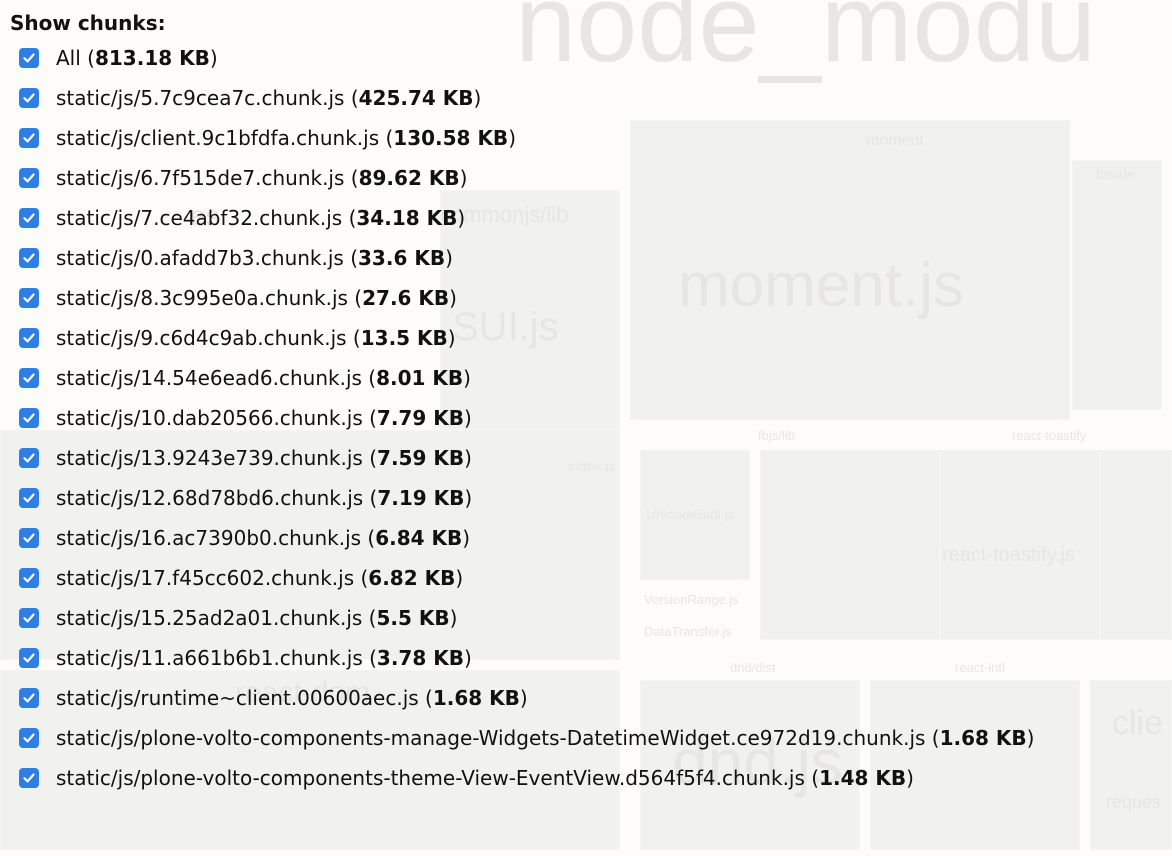 This screenshot has width=1172, height=856. Describe the element at coordinates (218, 138) in the screenshot. I see `chunk-name: static/js/client.9c1bfdfa.chunk.js` at that location.